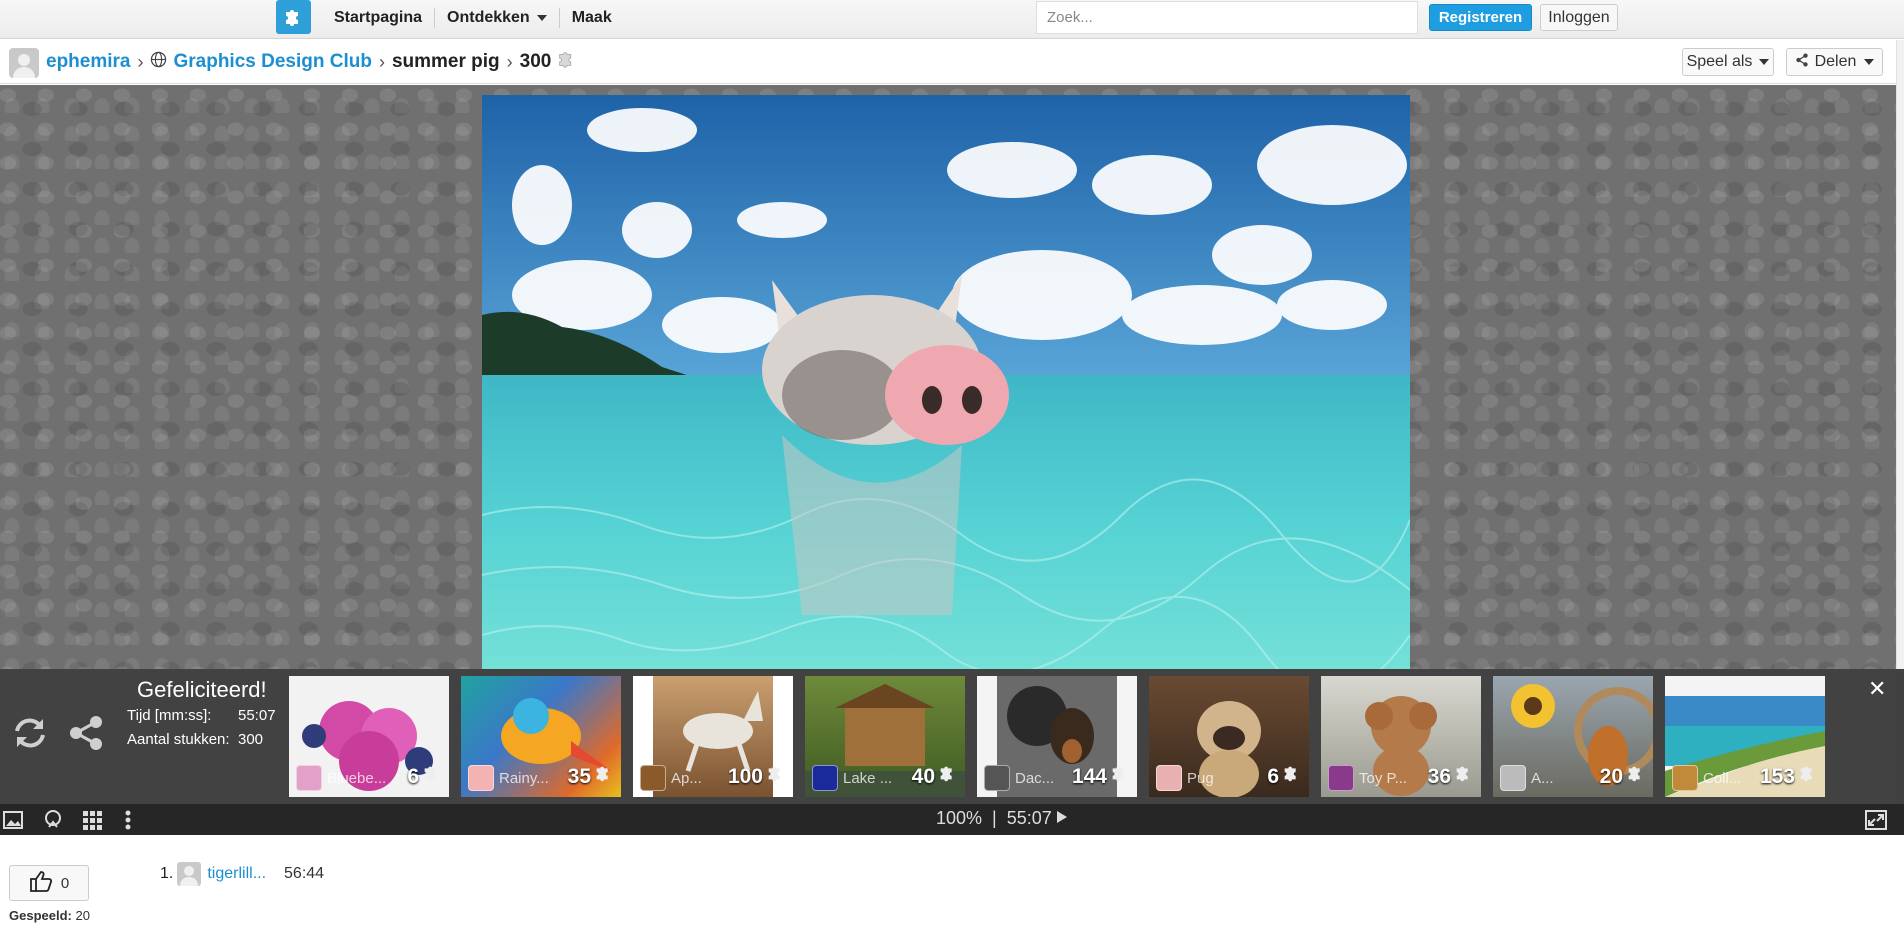 This screenshot has height=948, width=1904. I want to click on played-count: Gespeeld: 20, so click(49, 915).